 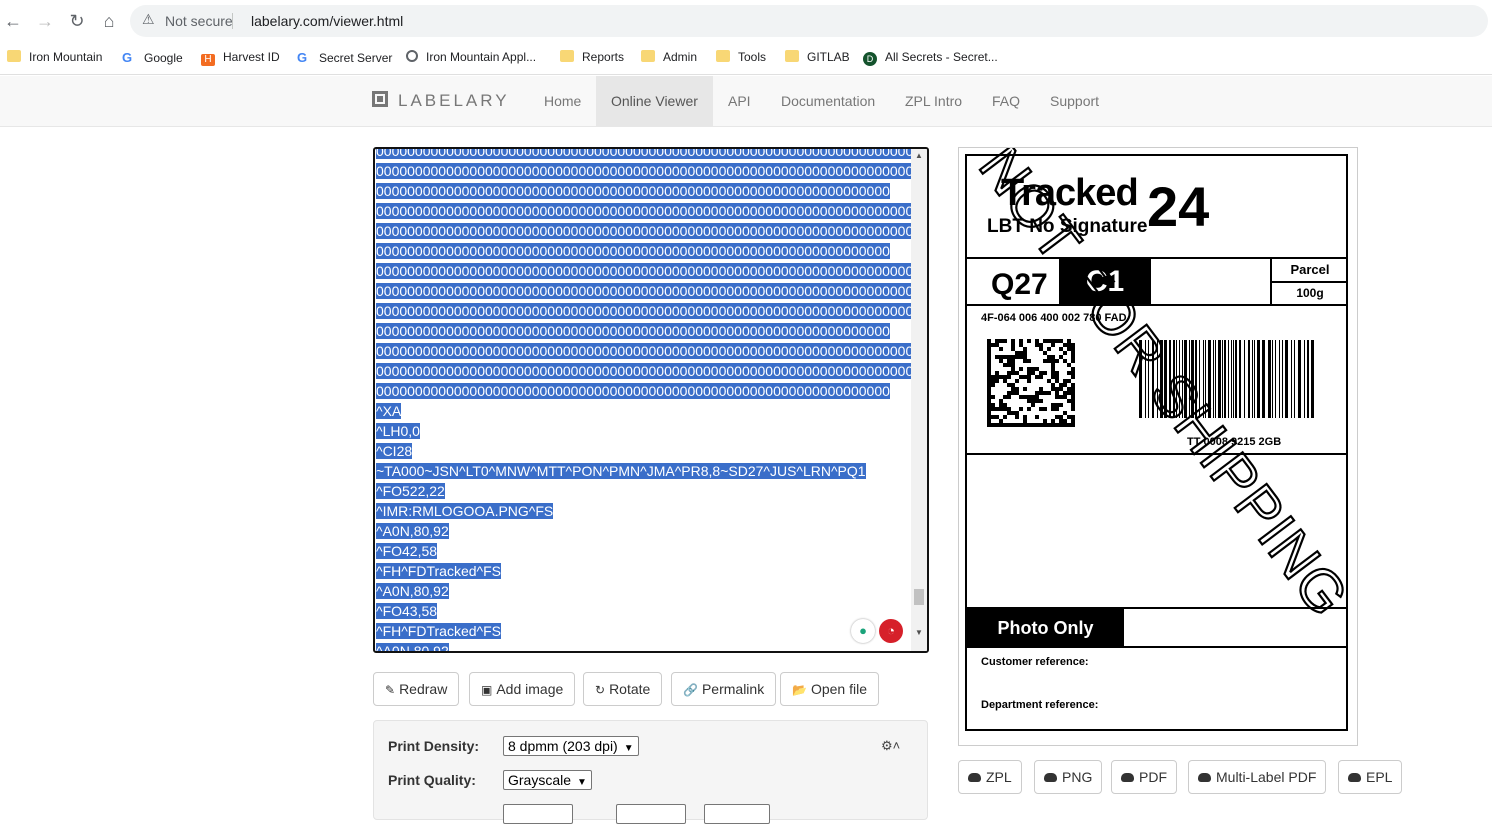 What do you see at coordinates (571, 746) in the screenshot?
I see `print-density-select: 8 dpmm (203 dpi) ▼` at bounding box center [571, 746].